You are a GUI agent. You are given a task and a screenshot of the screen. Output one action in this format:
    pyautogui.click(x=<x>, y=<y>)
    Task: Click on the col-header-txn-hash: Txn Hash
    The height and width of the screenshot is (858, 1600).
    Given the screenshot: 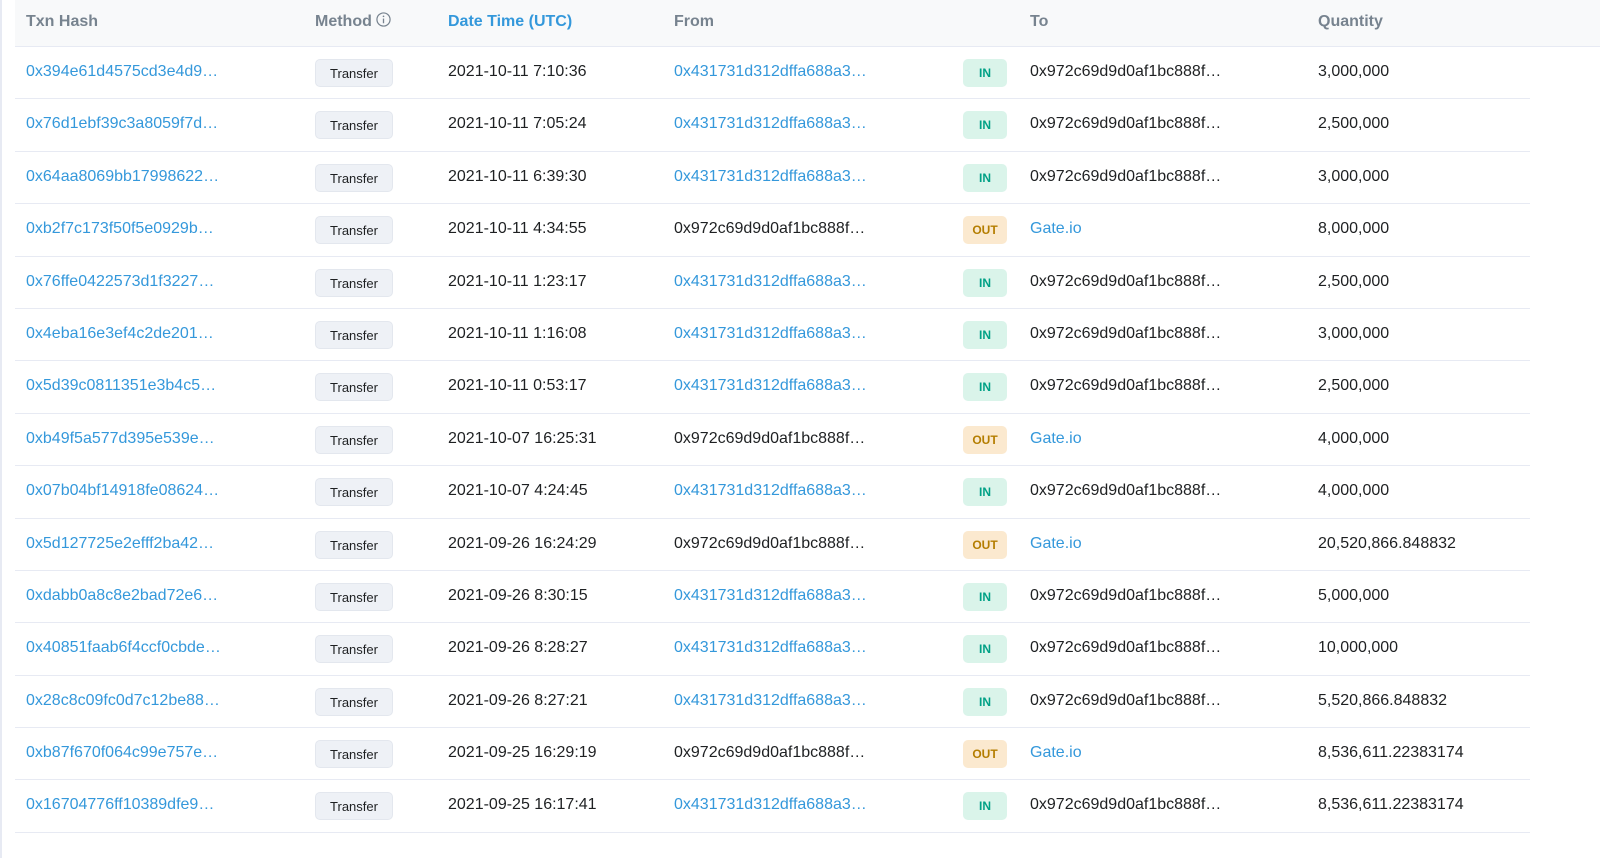 What is the action you would take?
    pyautogui.click(x=62, y=21)
    